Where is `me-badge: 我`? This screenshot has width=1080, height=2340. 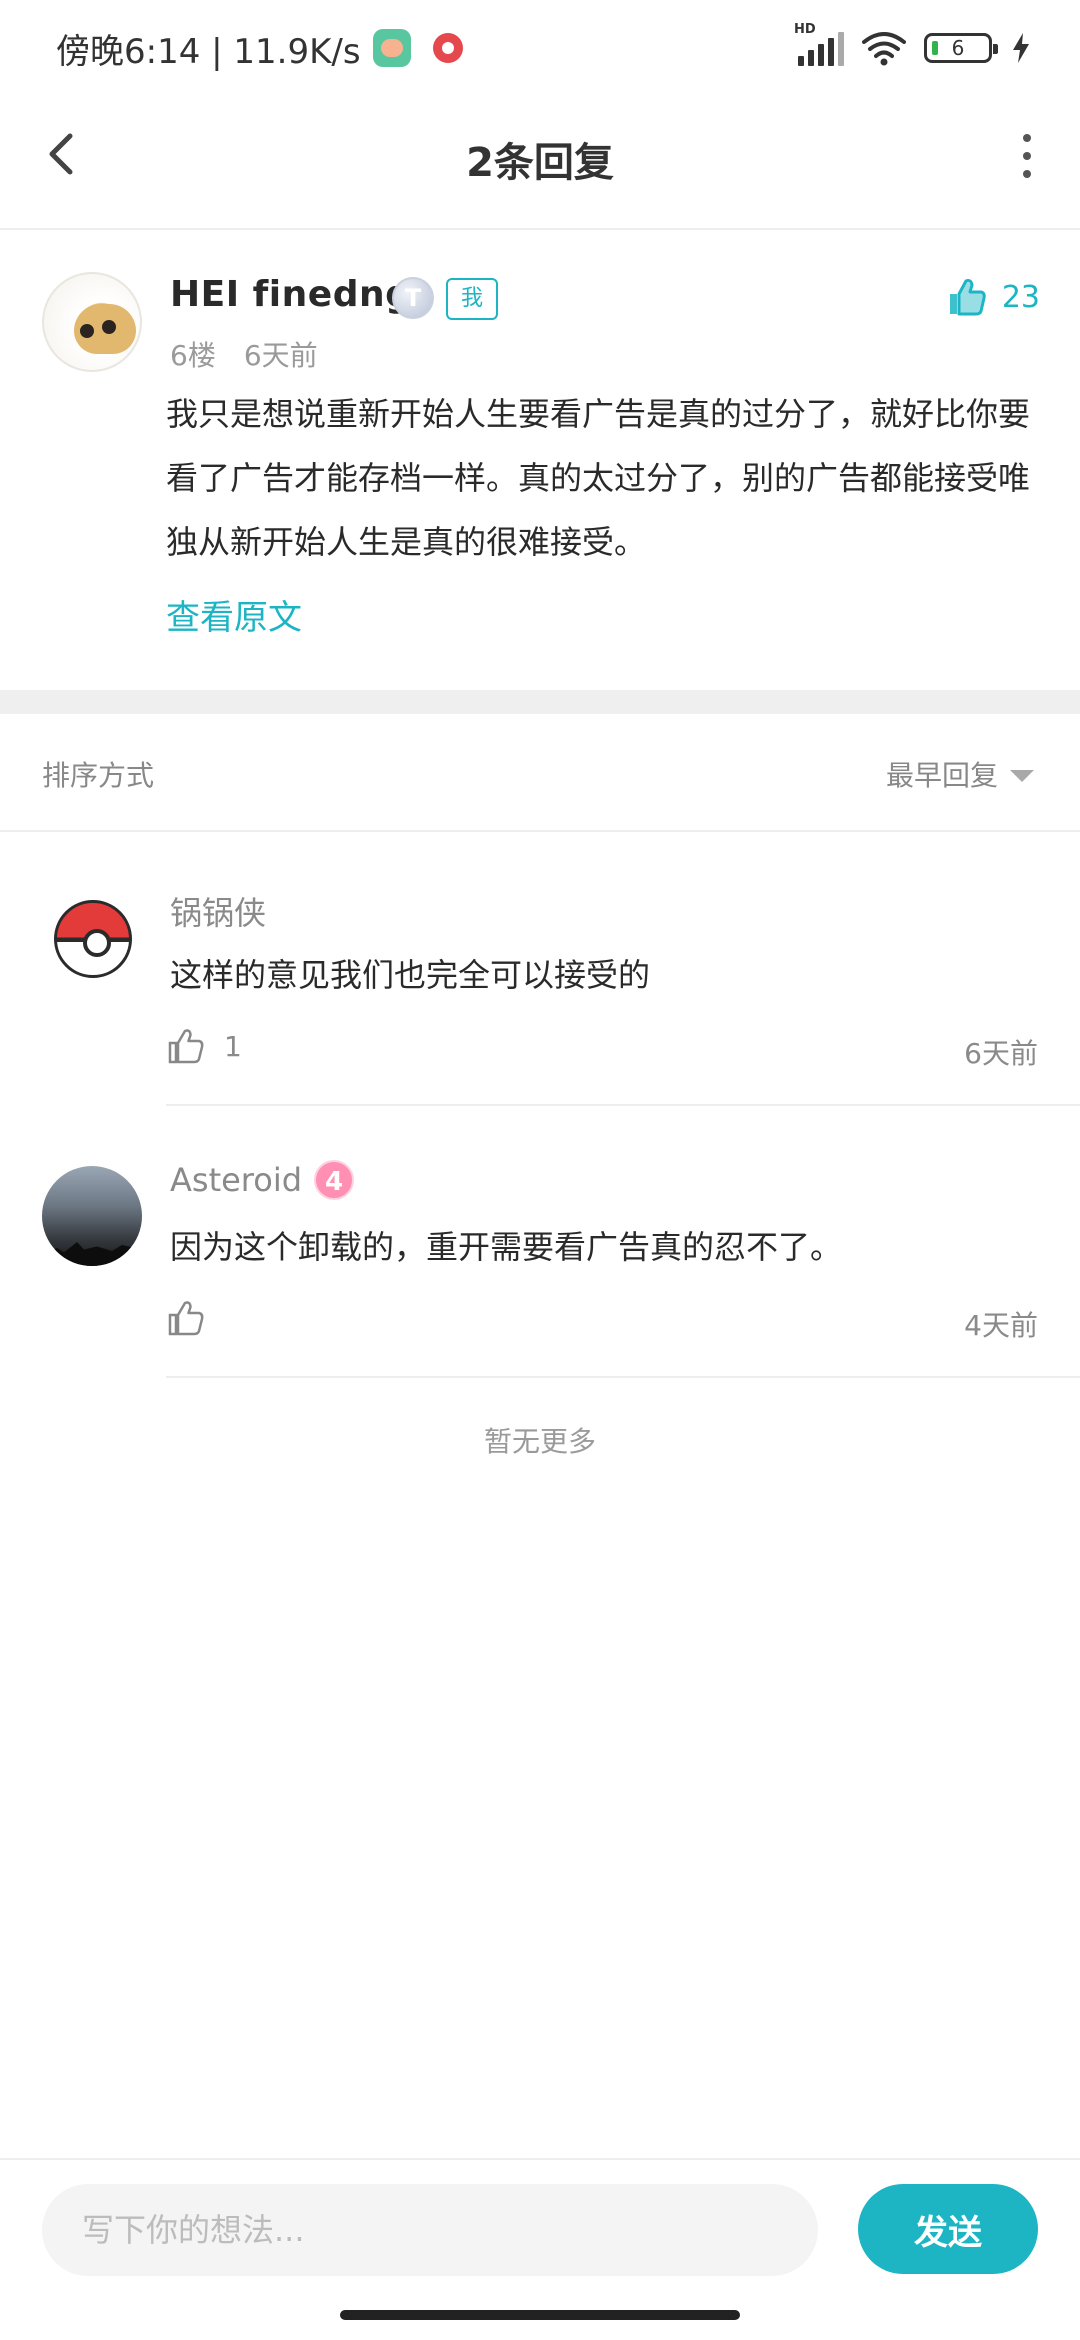 me-badge: 我 is located at coordinates (472, 299).